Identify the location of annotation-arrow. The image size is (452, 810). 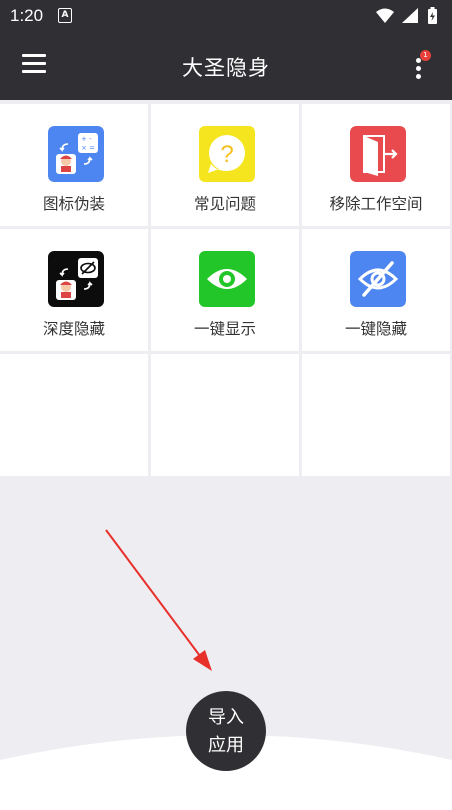
(158, 600).